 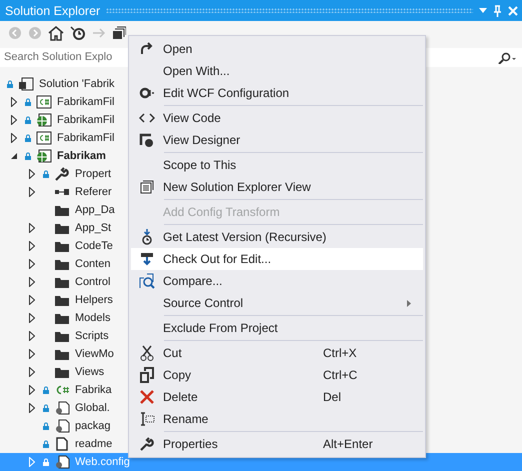 What do you see at coordinates (94, 354) in the screenshot?
I see `tree-item-label: ViewMo` at bounding box center [94, 354].